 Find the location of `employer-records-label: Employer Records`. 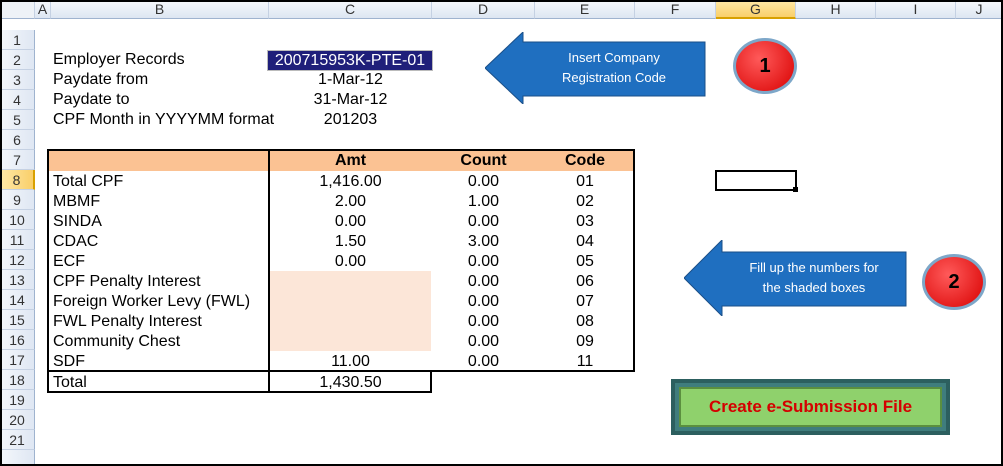

employer-records-label: Employer Records is located at coordinates (119, 59).